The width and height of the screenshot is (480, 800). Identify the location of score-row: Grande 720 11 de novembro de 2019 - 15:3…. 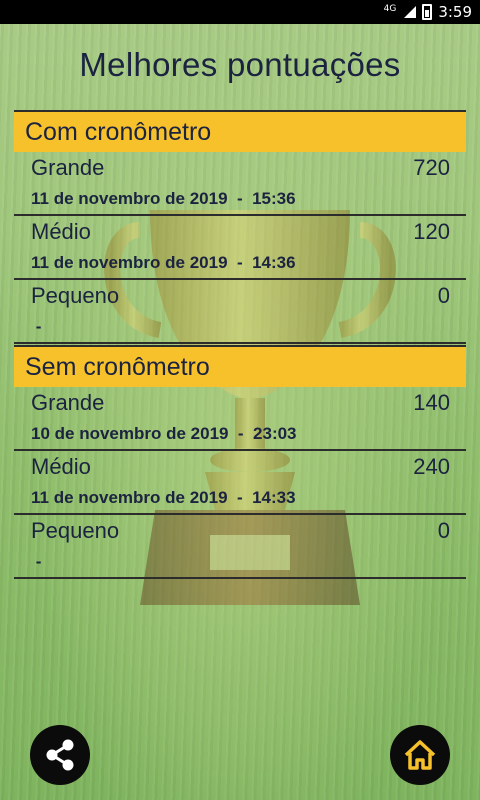
(240, 184).